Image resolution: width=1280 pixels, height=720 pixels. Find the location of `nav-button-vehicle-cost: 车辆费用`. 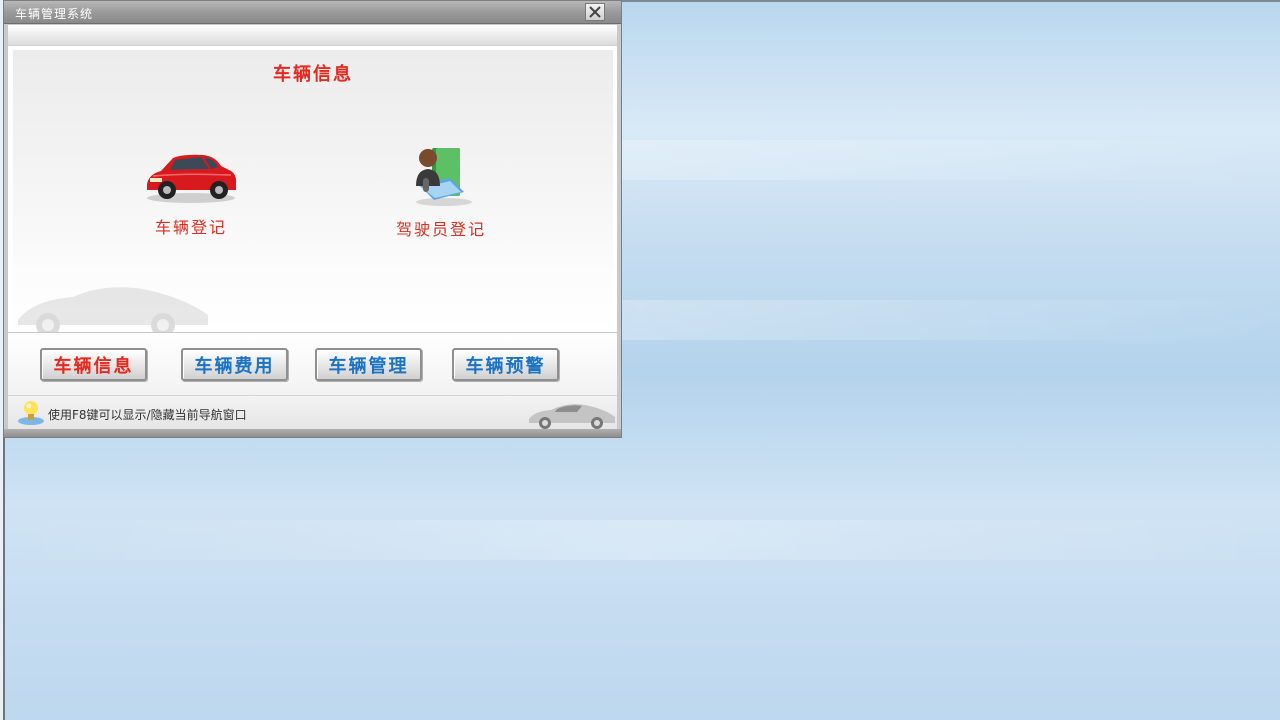

nav-button-vehicle-cost: 车辆费用 is located at coordinates (234, 364).